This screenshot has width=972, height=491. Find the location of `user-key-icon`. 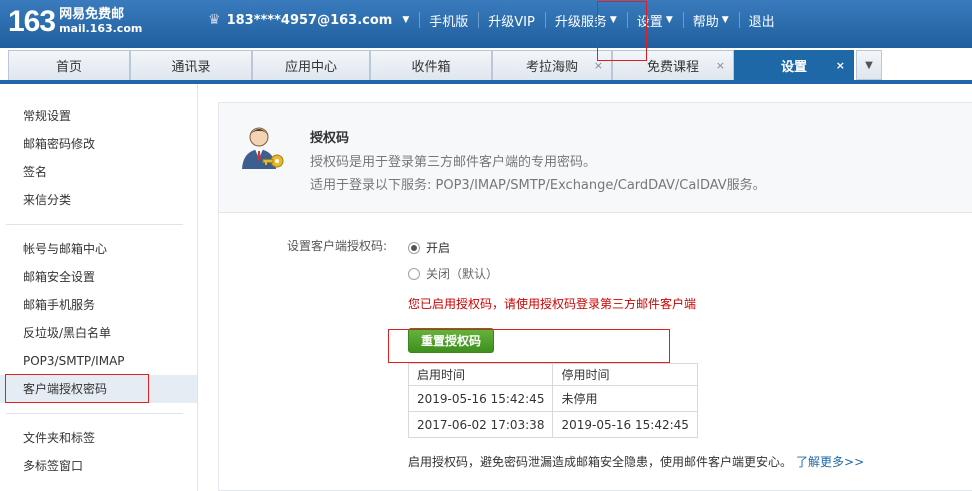

user-key-icon is located at coordinates (263, 148).